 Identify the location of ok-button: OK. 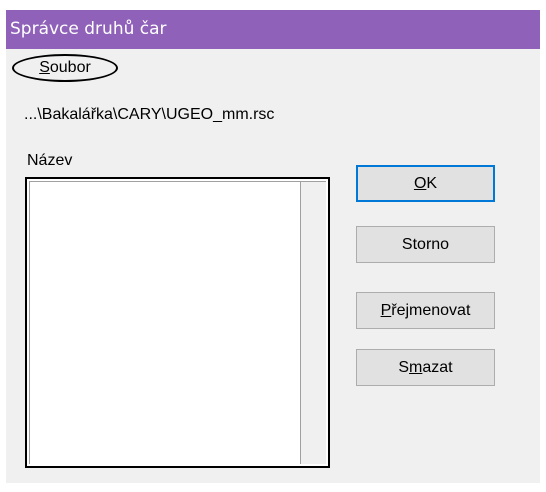
(425, 183).